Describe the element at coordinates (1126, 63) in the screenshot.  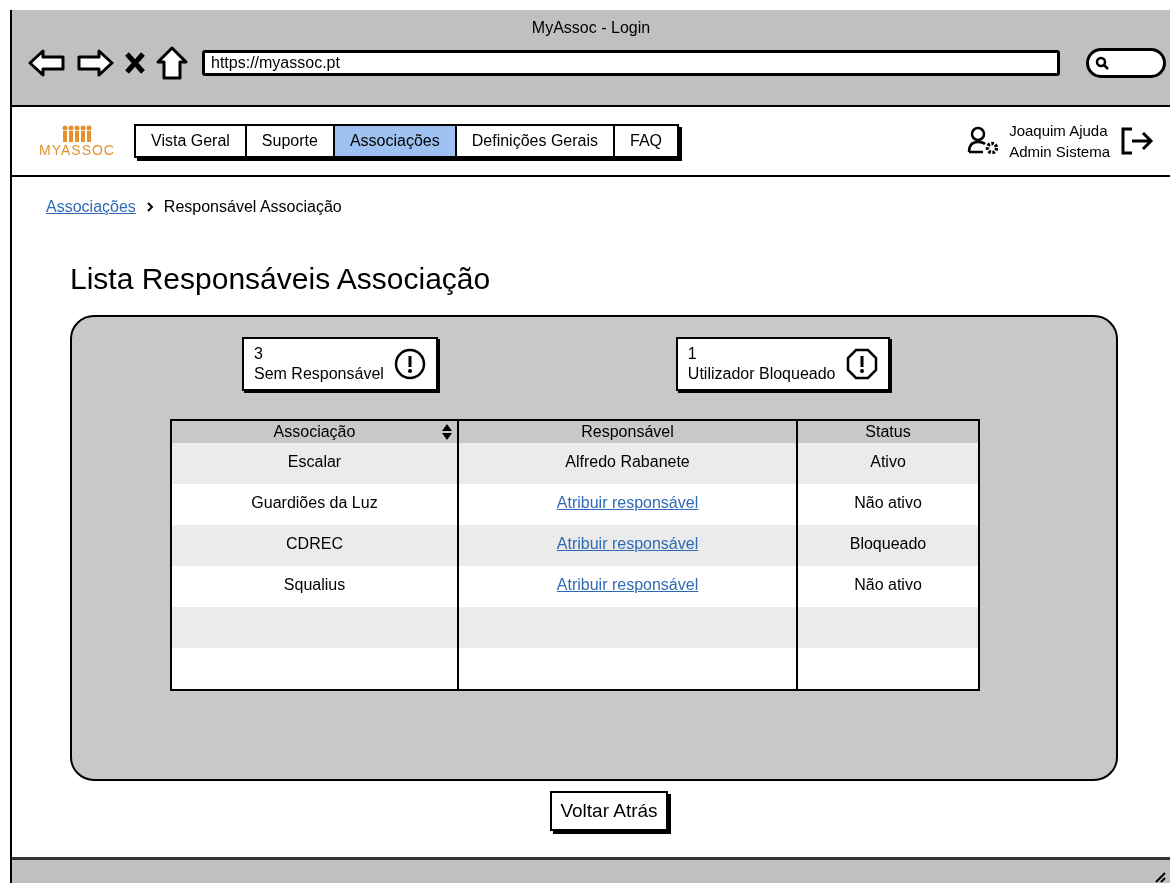
I see `search-field` at that location.